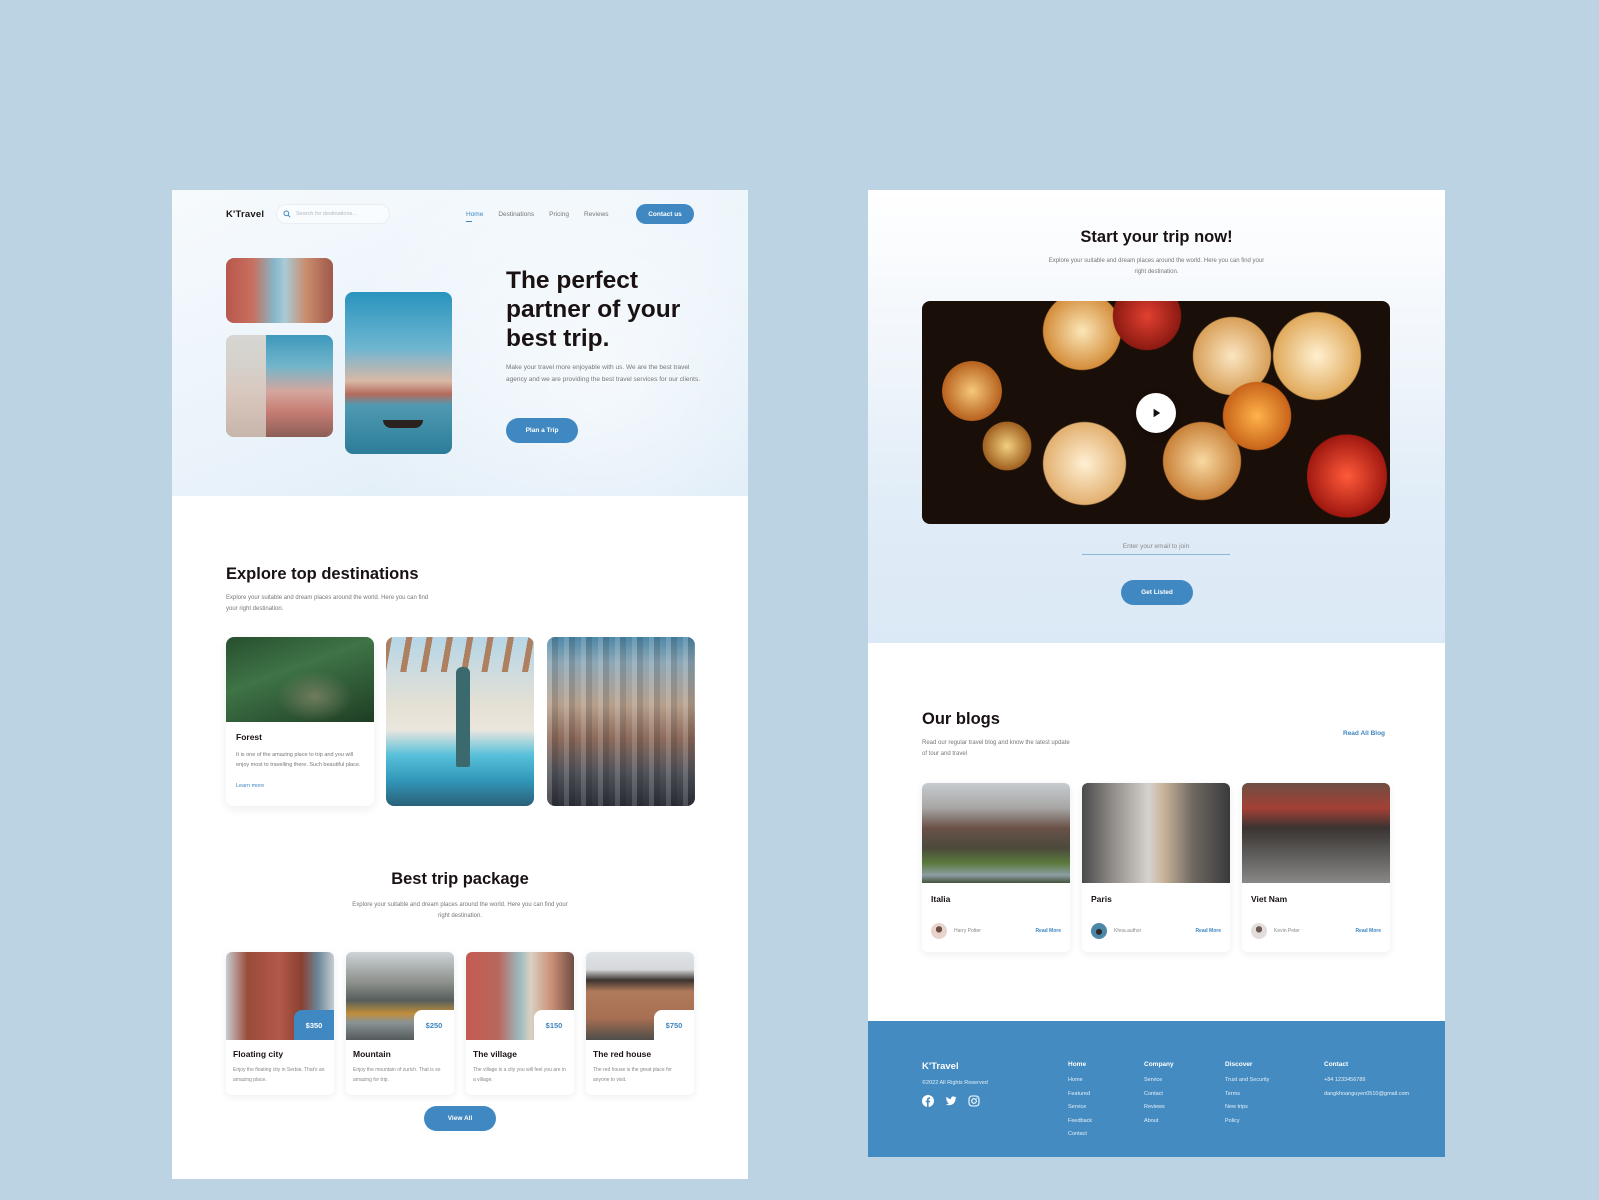 The height and width of the screenshot is (1200, 1599). Describe the element at coordinates (434, 1025) in the screenshot. I see `package-price: $250` at that location.